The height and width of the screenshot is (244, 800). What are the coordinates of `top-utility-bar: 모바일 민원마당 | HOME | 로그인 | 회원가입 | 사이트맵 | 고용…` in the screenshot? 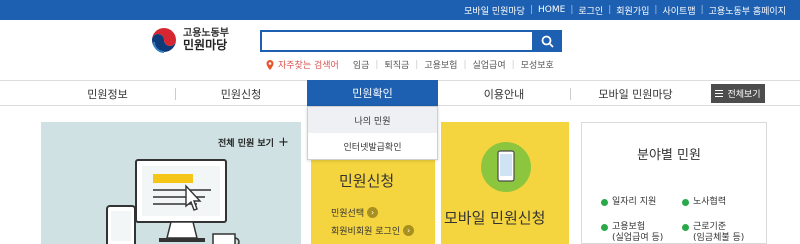 It's located at (400, 10).